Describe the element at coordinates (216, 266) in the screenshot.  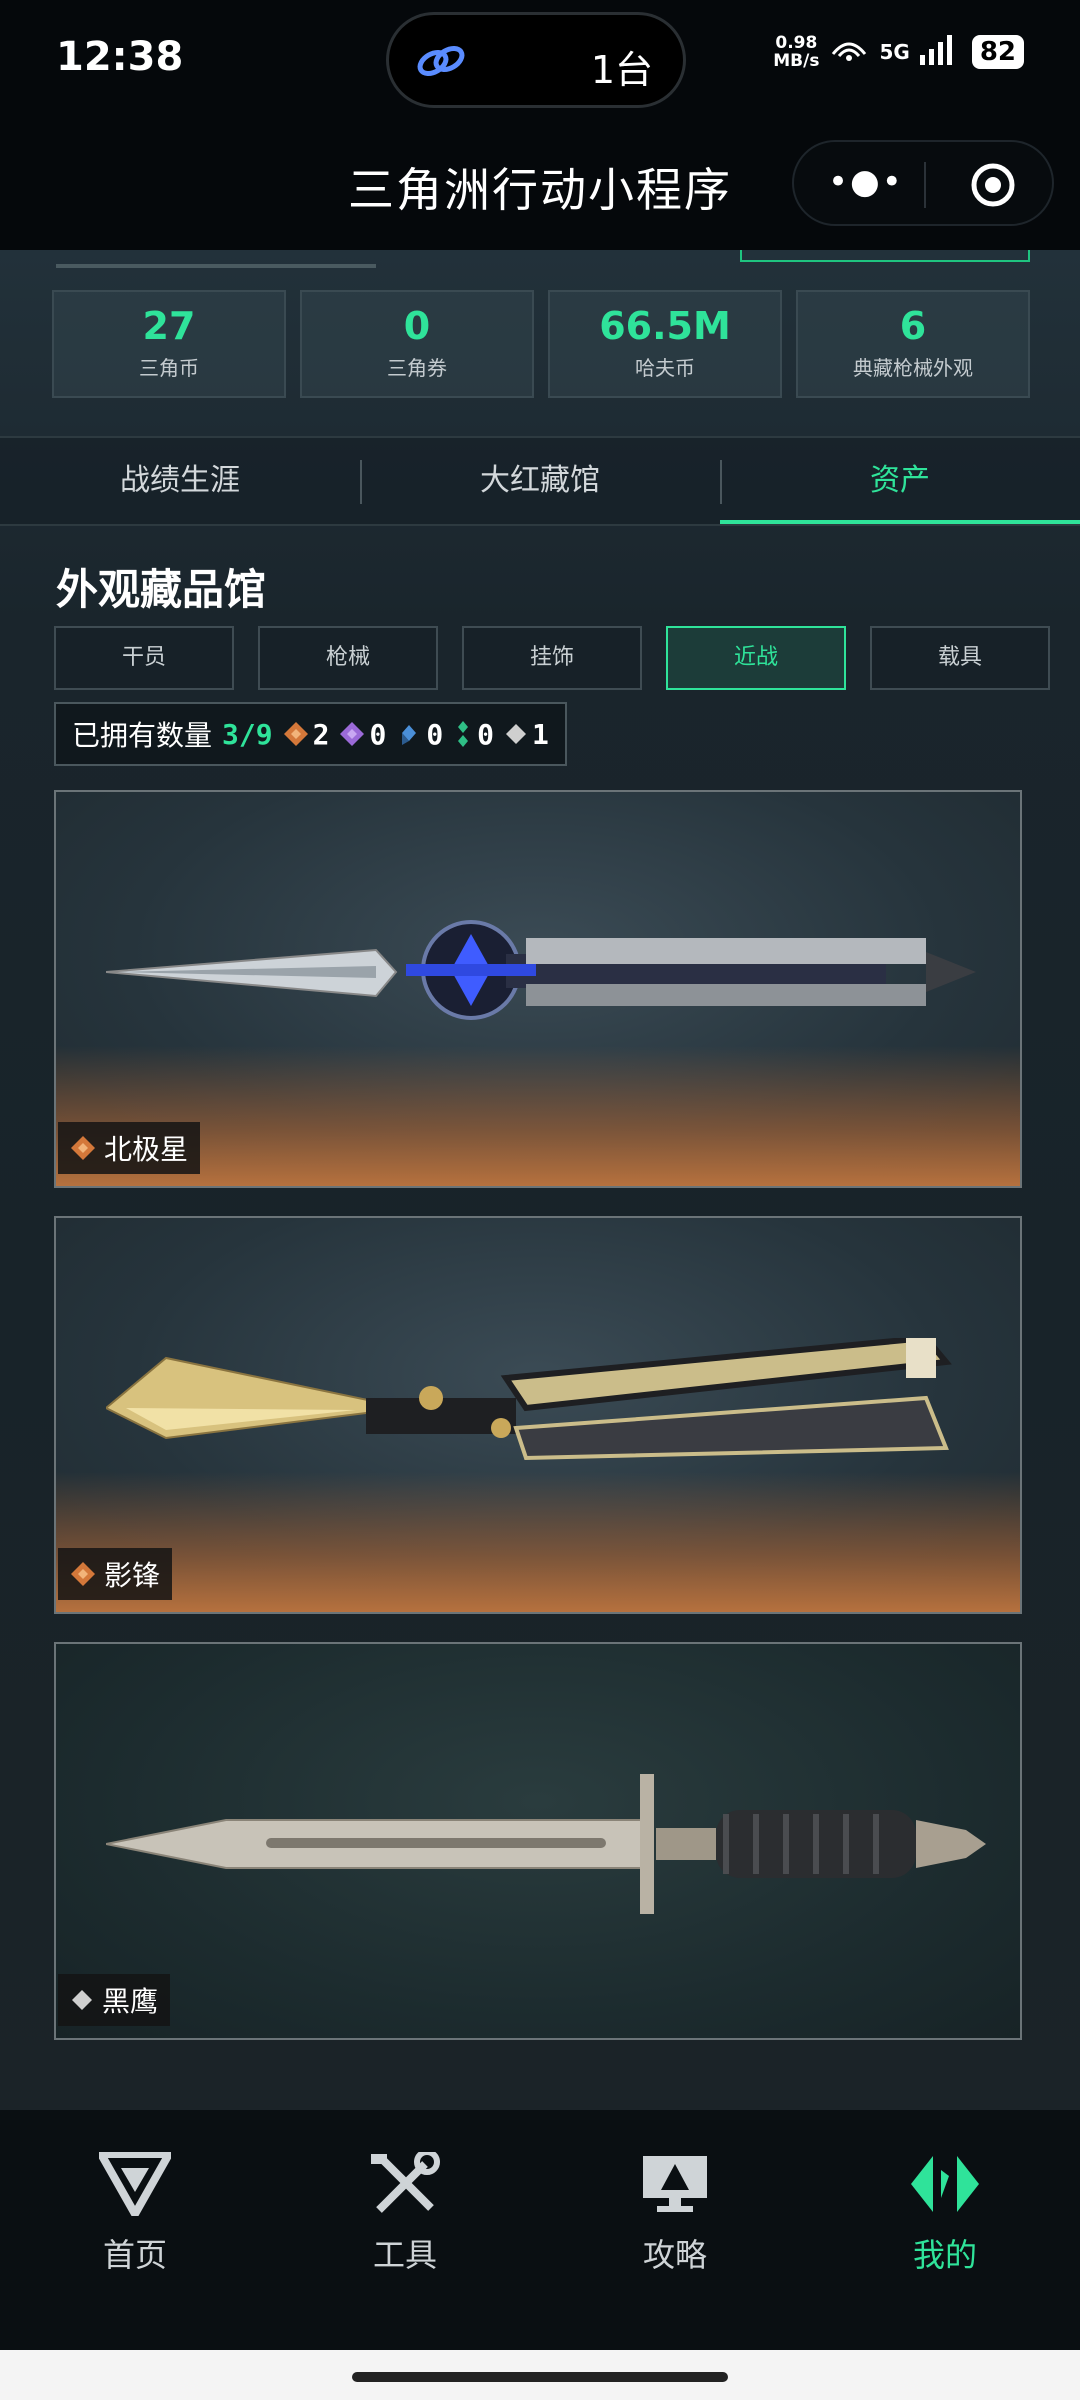
I see `banner-decoration` at that location.